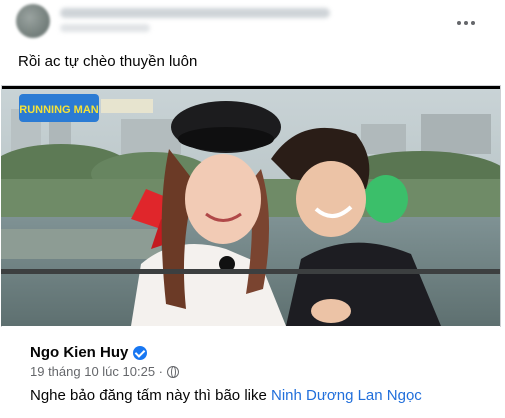 The image size is (505, 418). I want to click on author-avatar, so click(33, 21).